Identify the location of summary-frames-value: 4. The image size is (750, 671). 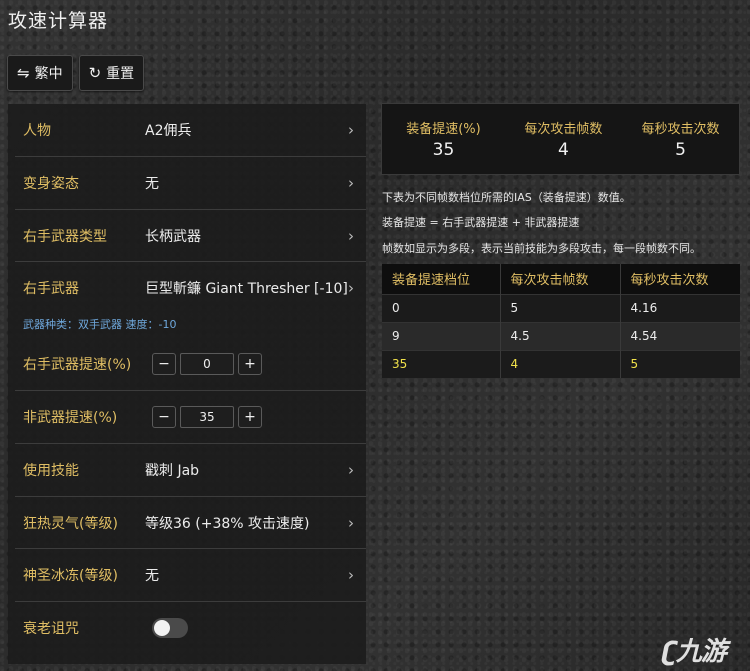
(563, 150).